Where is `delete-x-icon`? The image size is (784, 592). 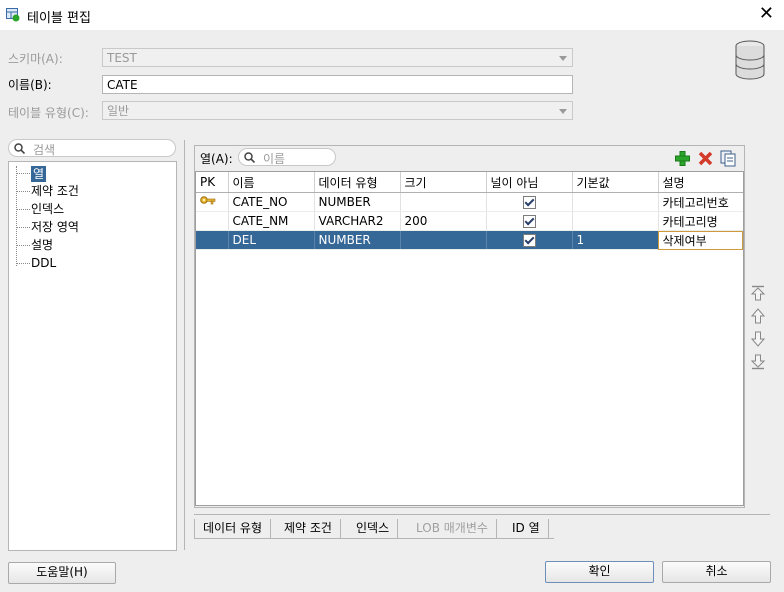 delete-x-icon is located at coordinates (705, 158).